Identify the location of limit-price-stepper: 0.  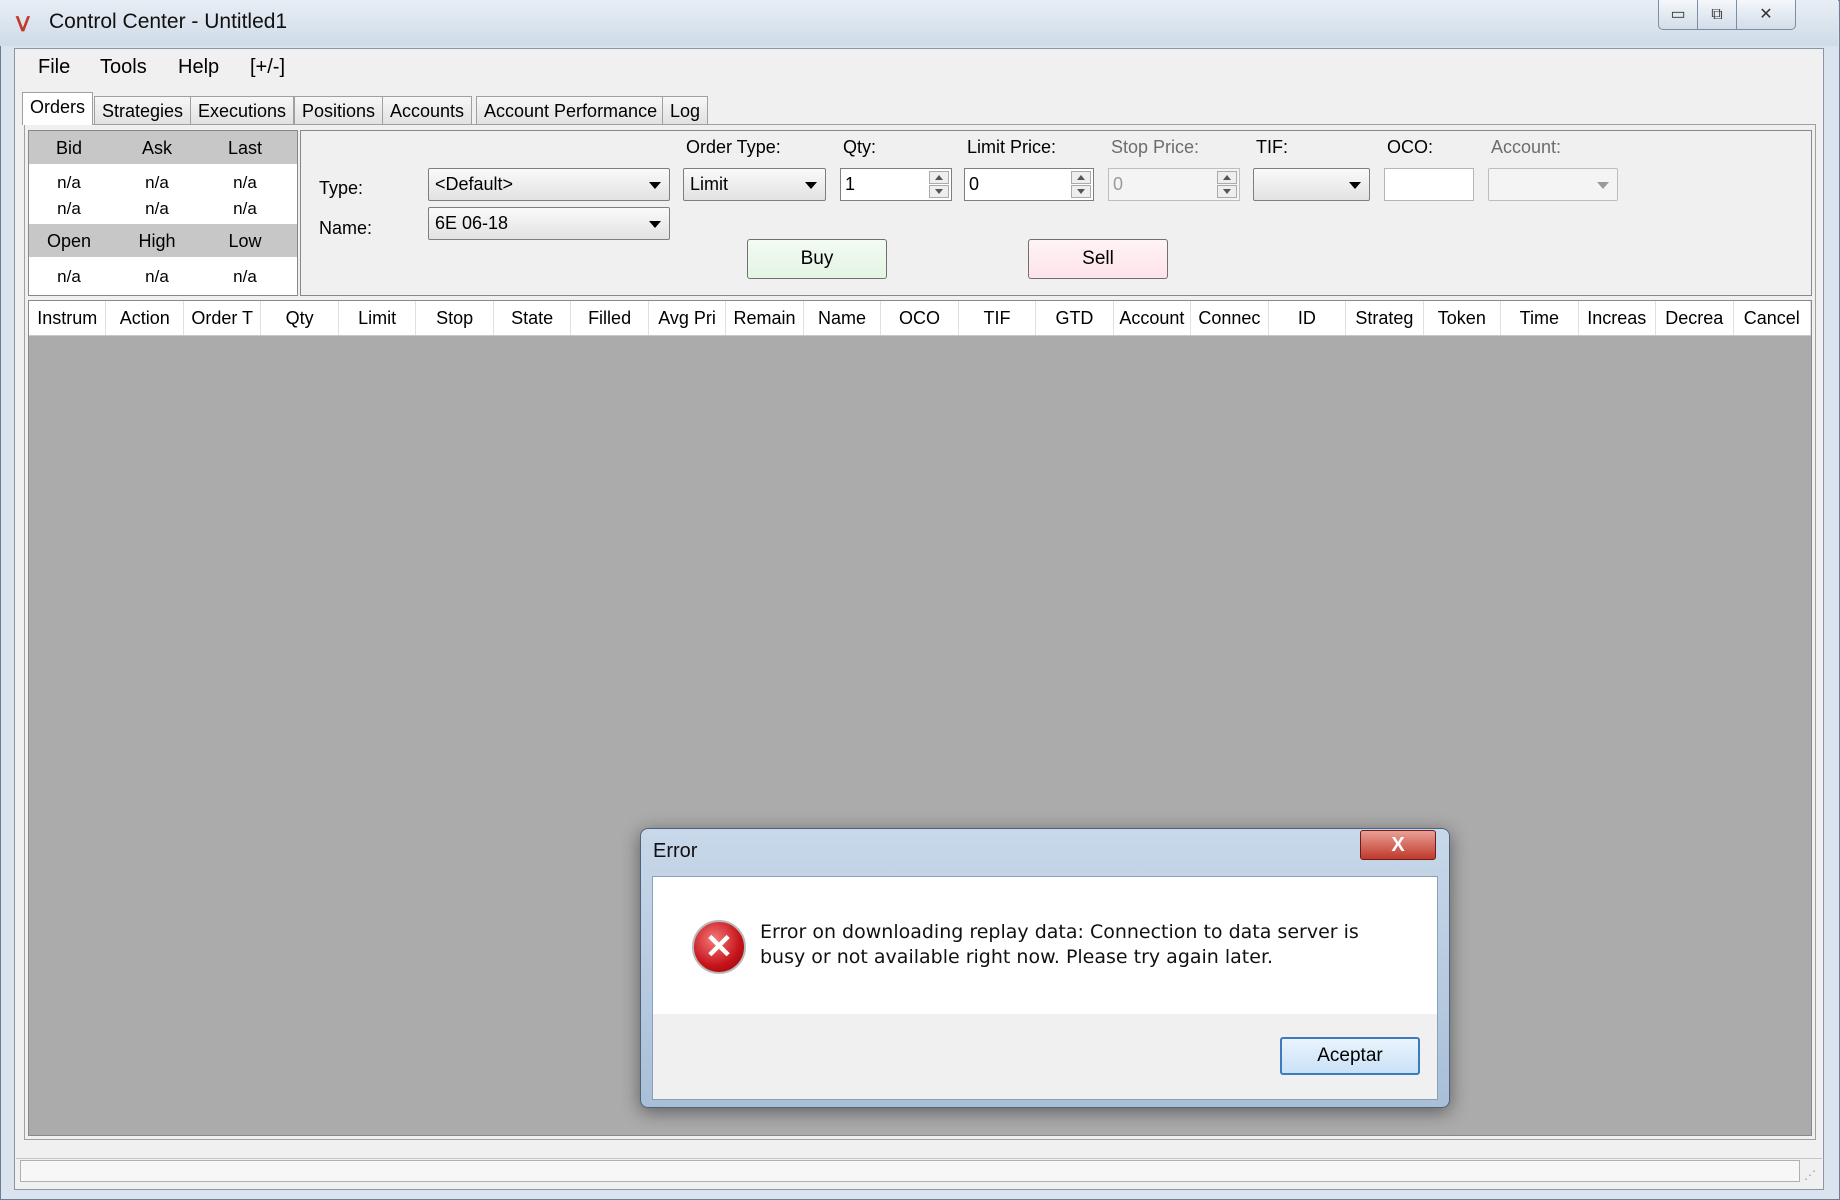
(1029, 184).